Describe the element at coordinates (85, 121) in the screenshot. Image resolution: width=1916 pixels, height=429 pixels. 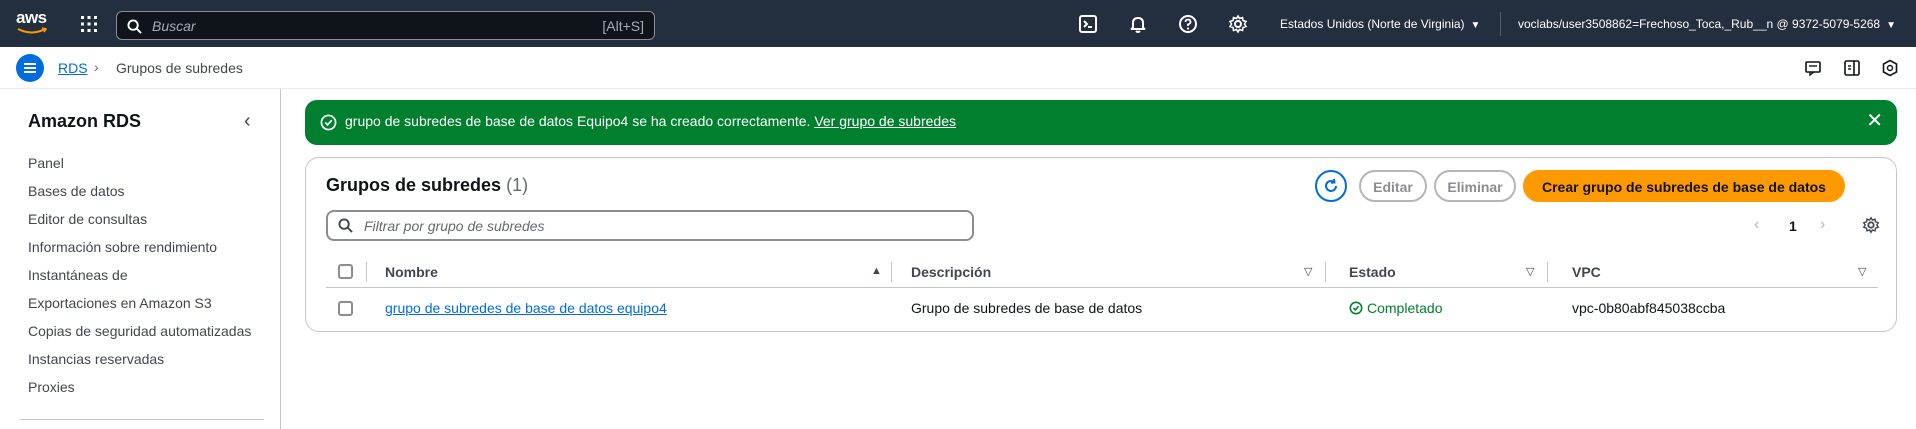
I see `sidebar-title: Amazon RDS` at that location.